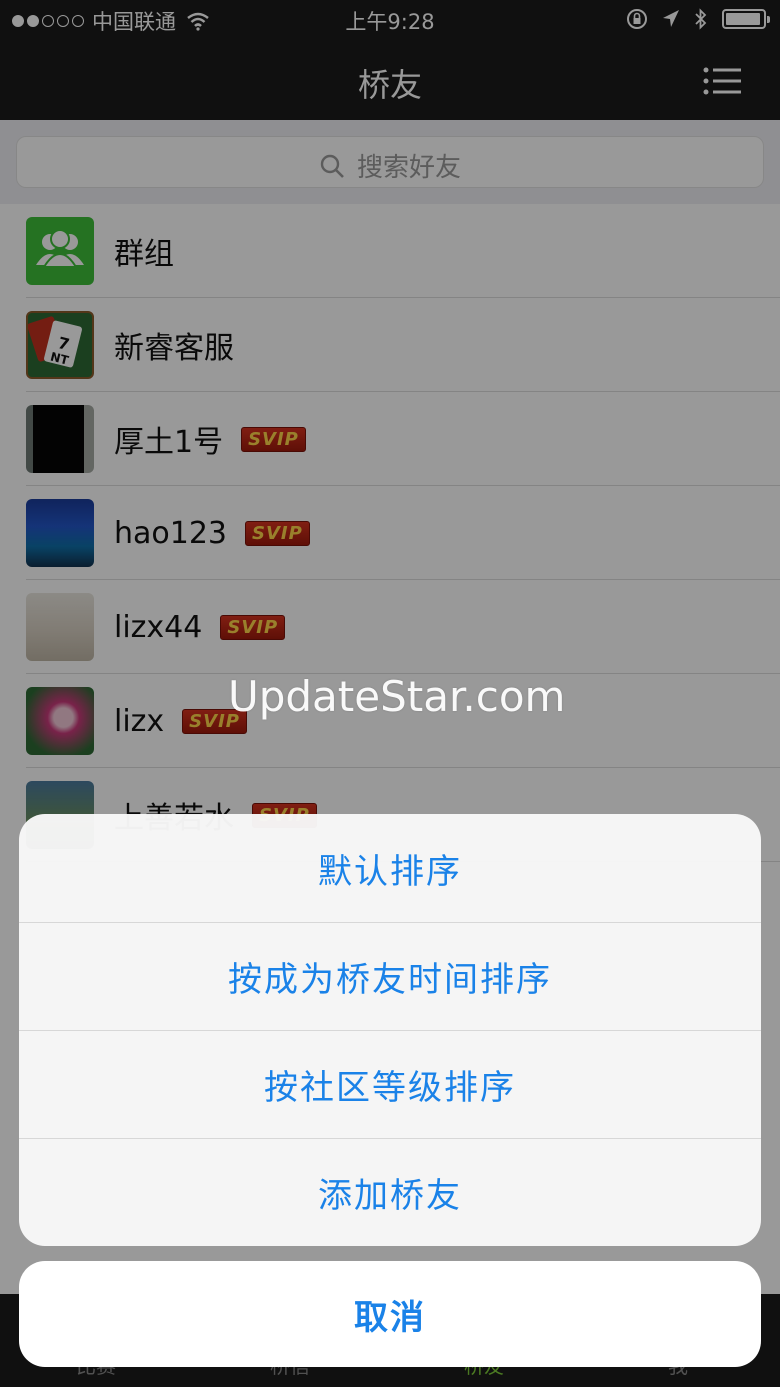 This screenshot has width=780, height=1387. I want to click on cancel-button: 取消, so click(390, 1314).